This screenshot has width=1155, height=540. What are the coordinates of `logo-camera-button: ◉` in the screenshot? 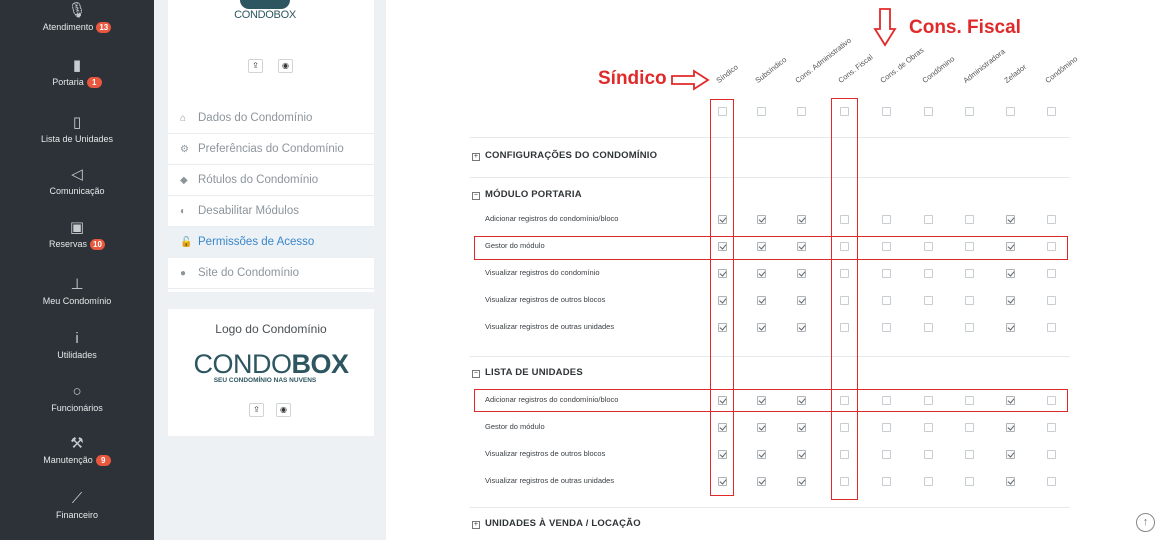 It's located at (283, 410).